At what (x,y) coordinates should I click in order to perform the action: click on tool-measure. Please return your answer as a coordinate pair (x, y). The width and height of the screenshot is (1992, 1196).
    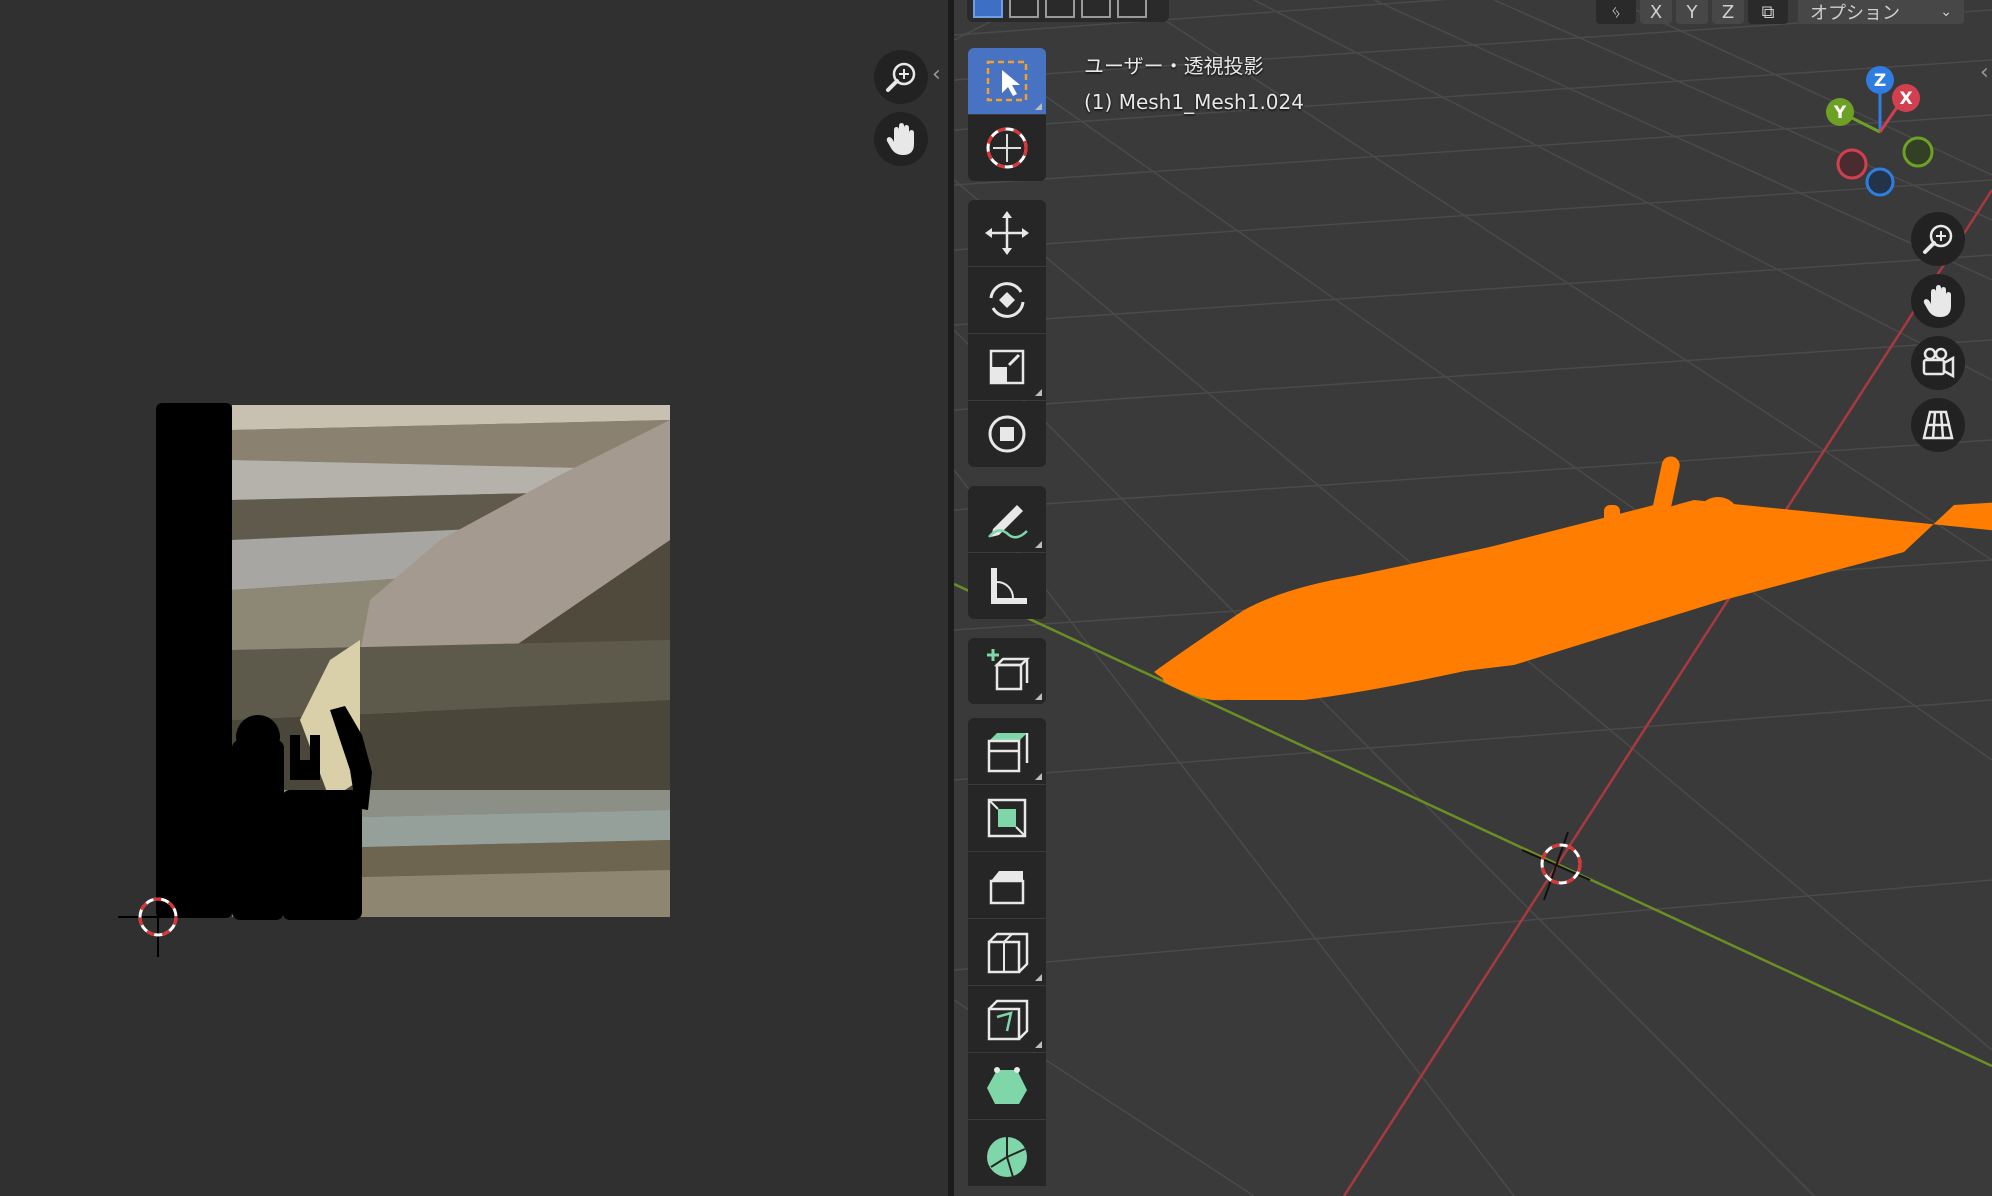
    Looking at the image, I should click on (1007, 586).